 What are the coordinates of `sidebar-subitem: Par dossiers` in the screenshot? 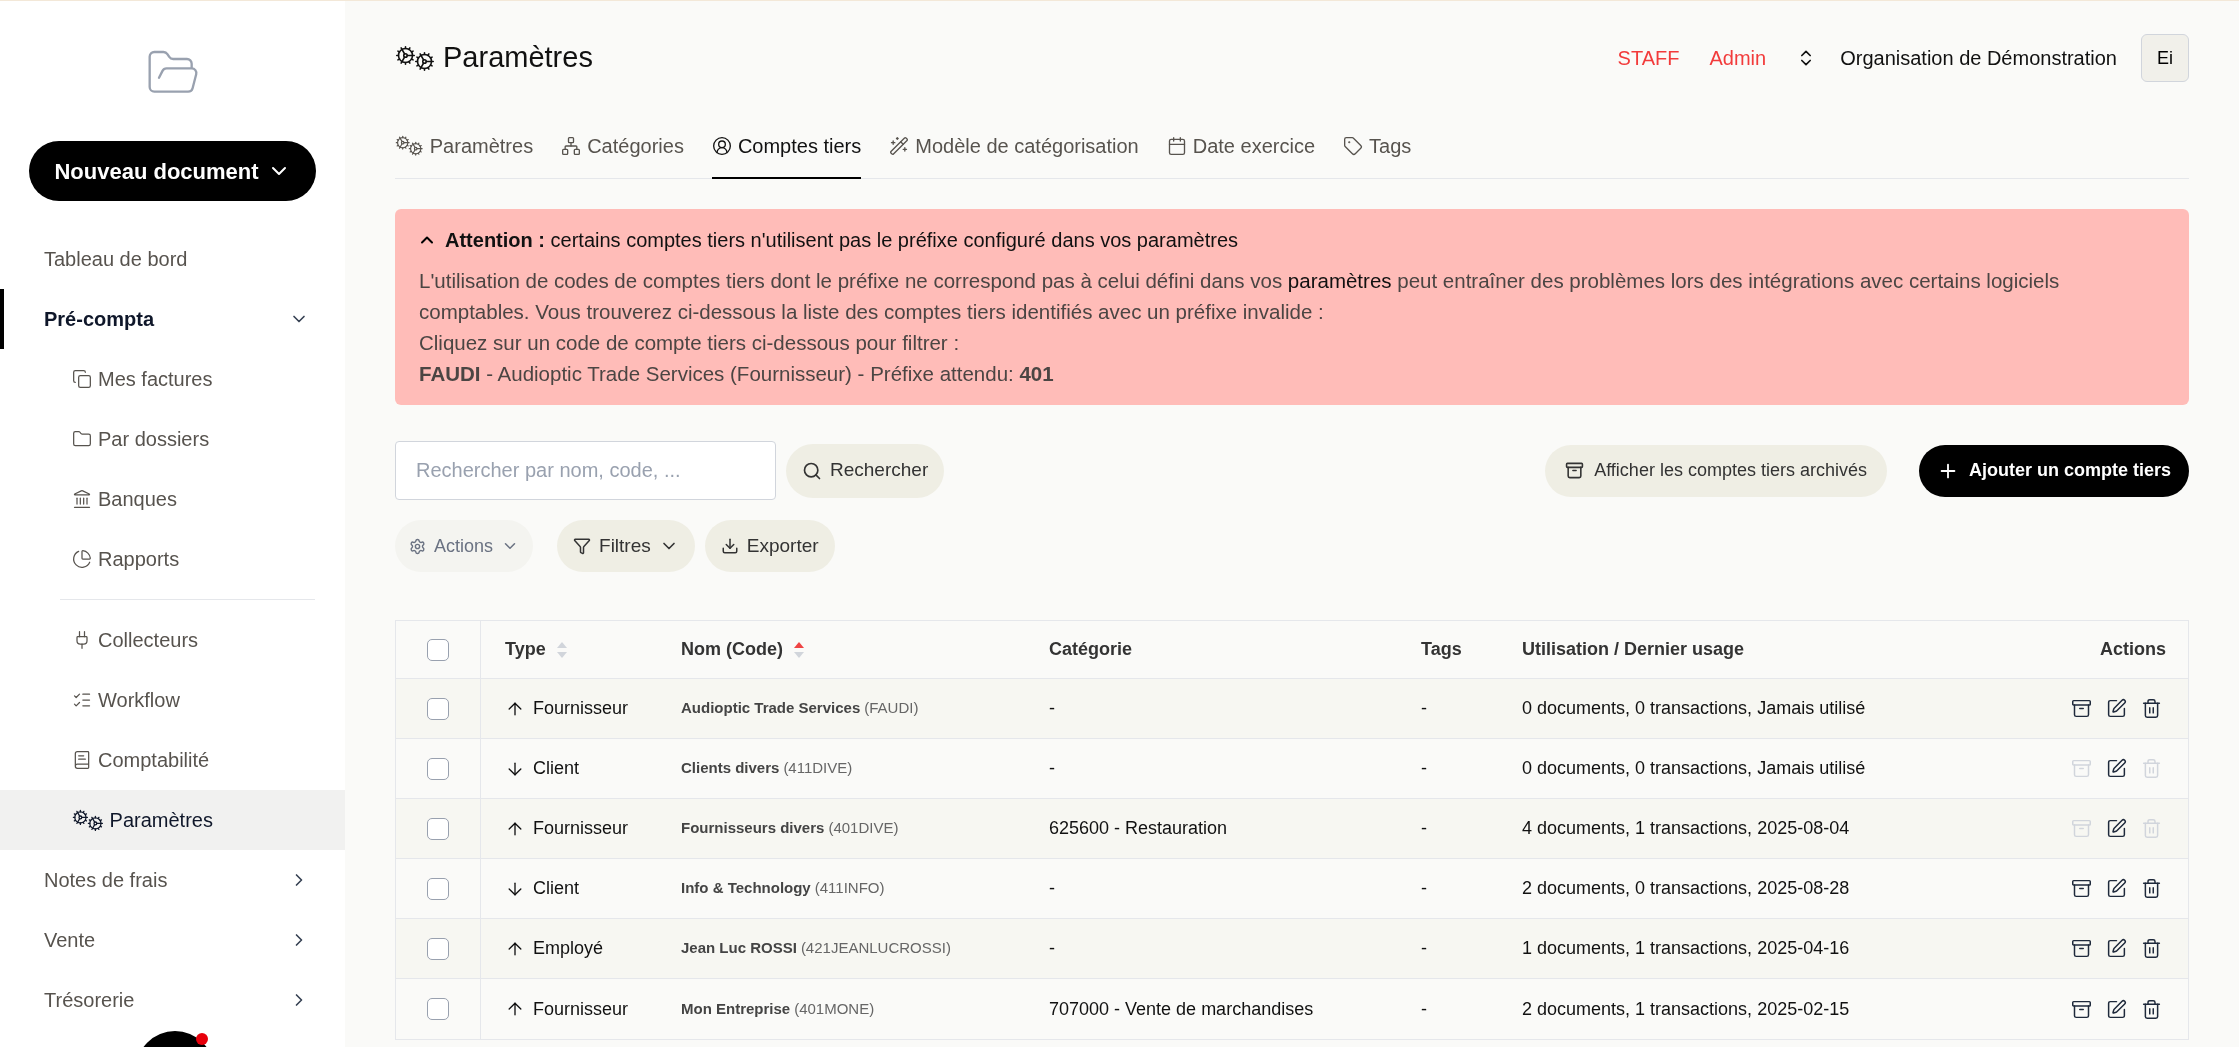 It's located at (172, 439).